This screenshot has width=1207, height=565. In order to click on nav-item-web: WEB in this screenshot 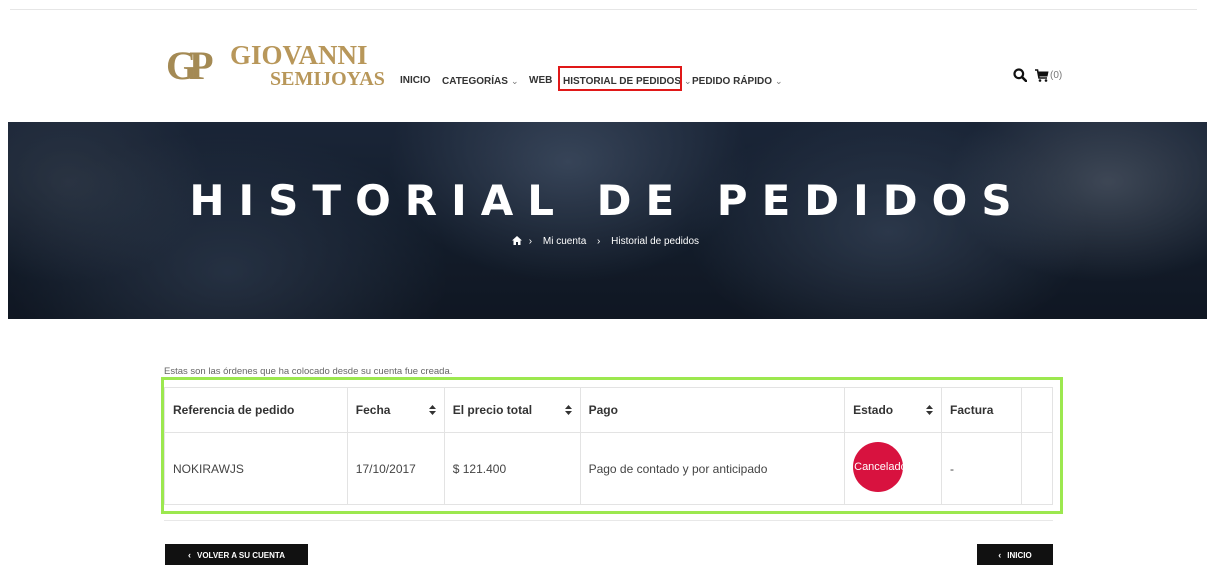, I will do `click(540, 81)`.